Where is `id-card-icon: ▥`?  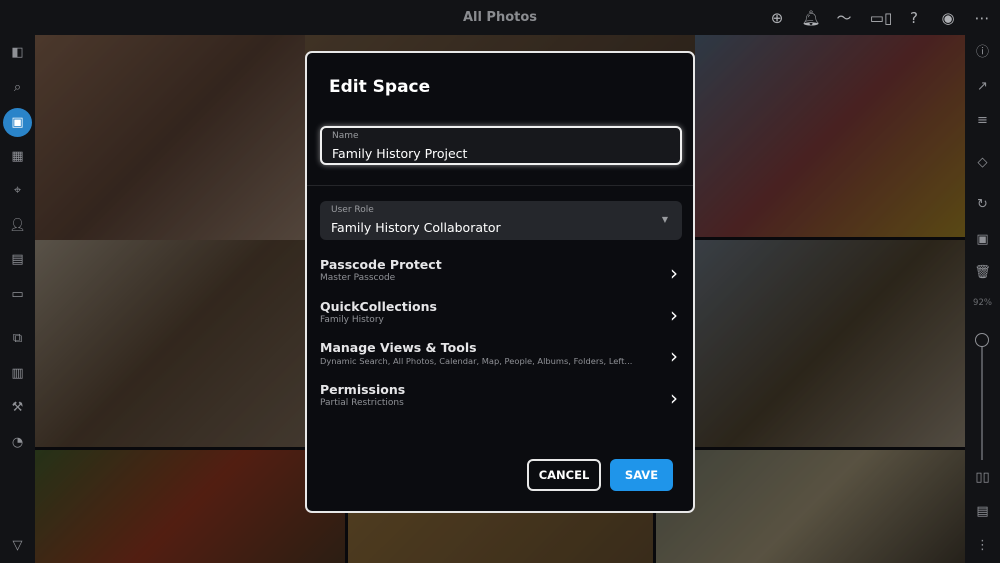 id-card-icon: ▥ is located at coordinates (17, 373).